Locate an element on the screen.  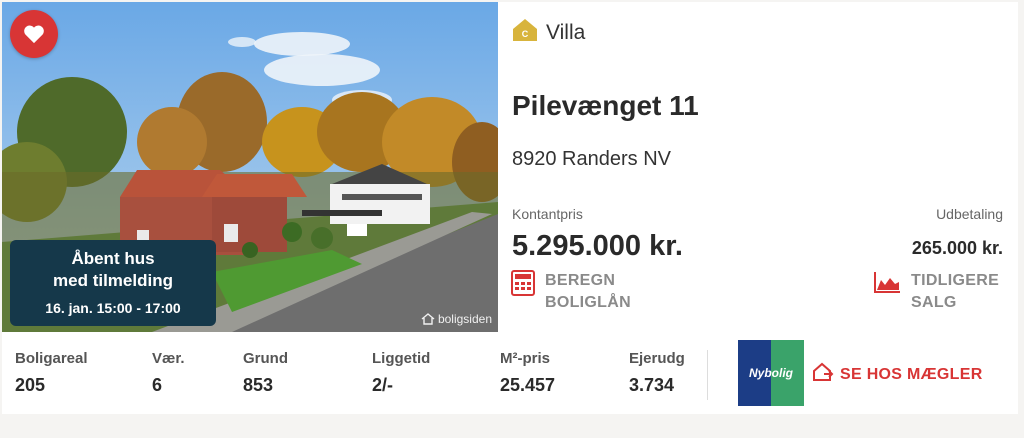
broker-logo-text: Nybolig is located at coordinates (771, 373).